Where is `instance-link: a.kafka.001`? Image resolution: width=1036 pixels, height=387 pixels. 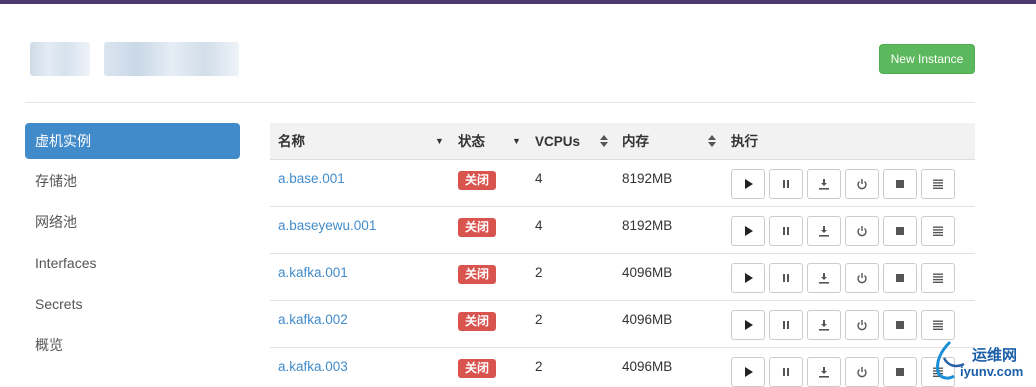
instance-link: a.kafka.001 is located at coordinates (313, 272).